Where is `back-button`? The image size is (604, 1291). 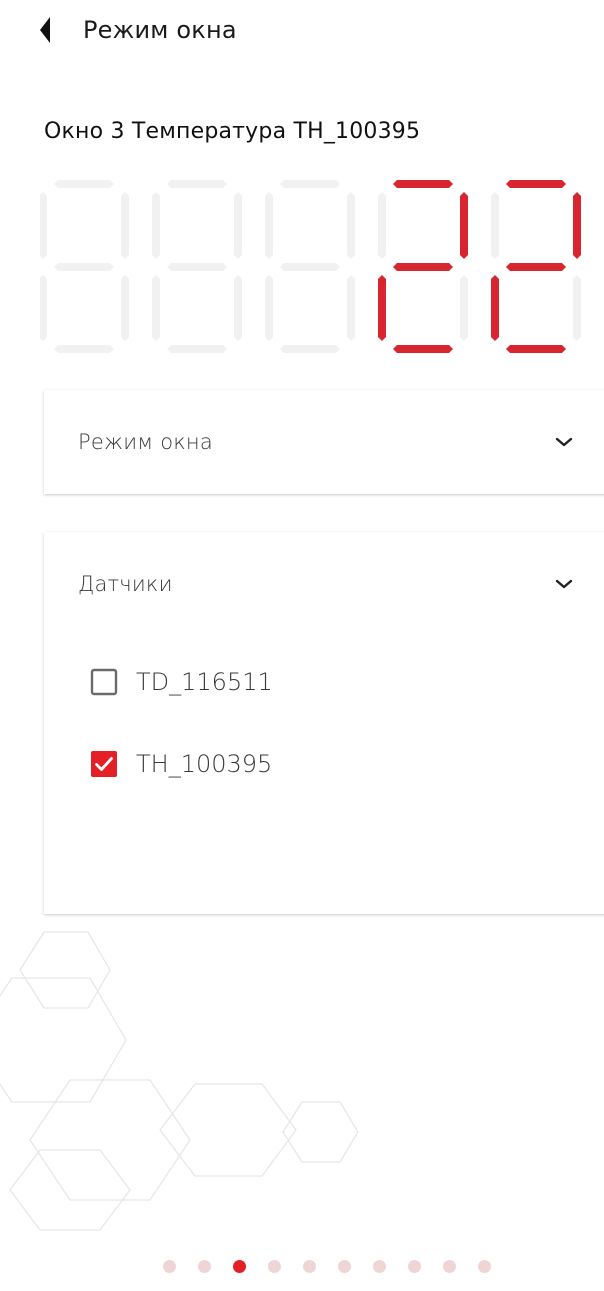 back-button is located at coordinates (47, 30).